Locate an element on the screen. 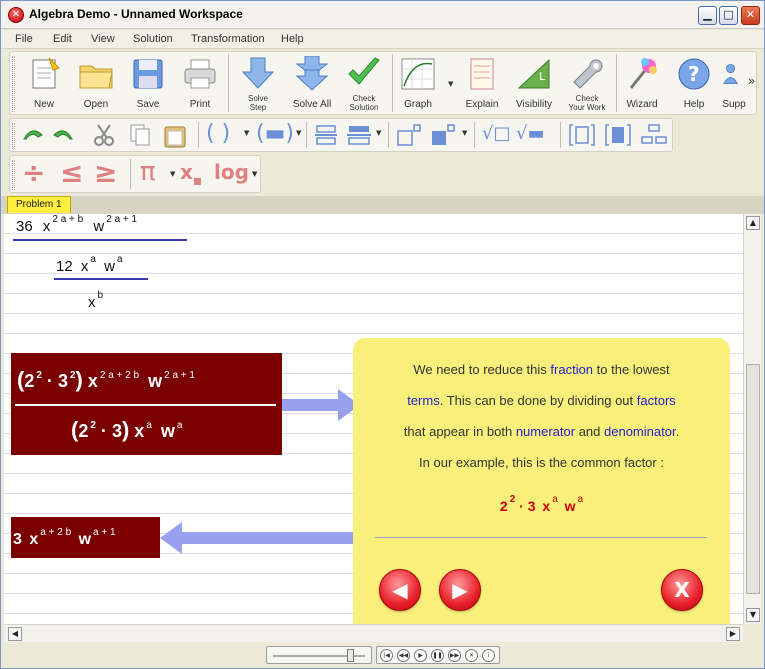 The height and width of the screenshot is (669, 765). stop-icon: ✕ is located at coordinates (471, 655).